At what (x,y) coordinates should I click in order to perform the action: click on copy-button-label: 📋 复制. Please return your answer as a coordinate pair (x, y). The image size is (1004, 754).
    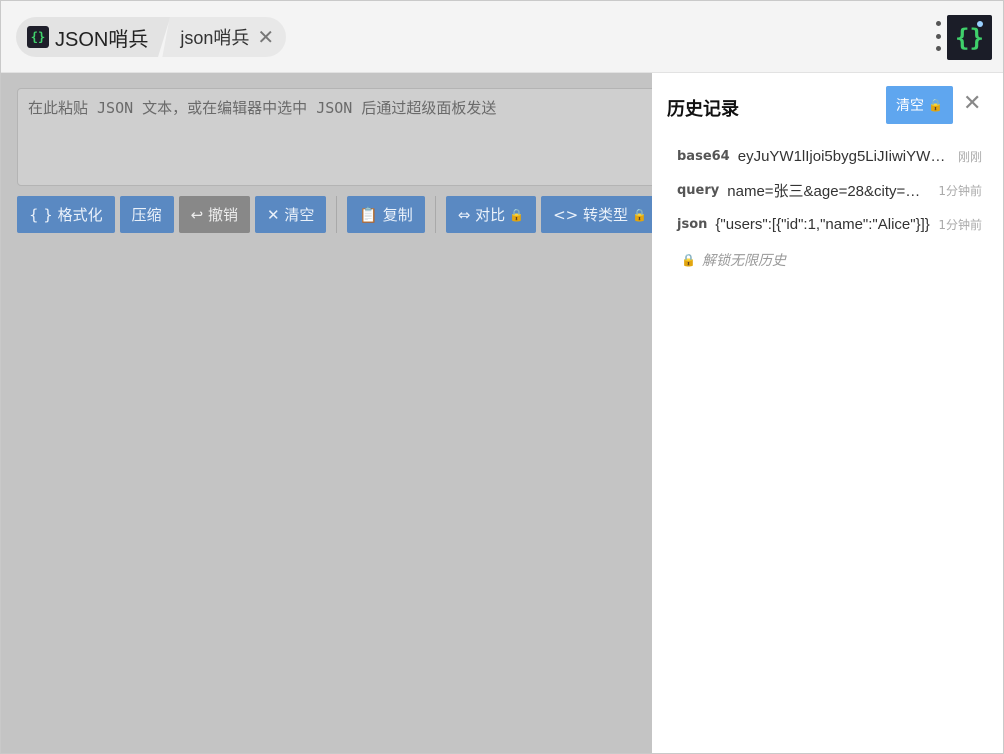
    Looking at the image, I should click on (386, 215).